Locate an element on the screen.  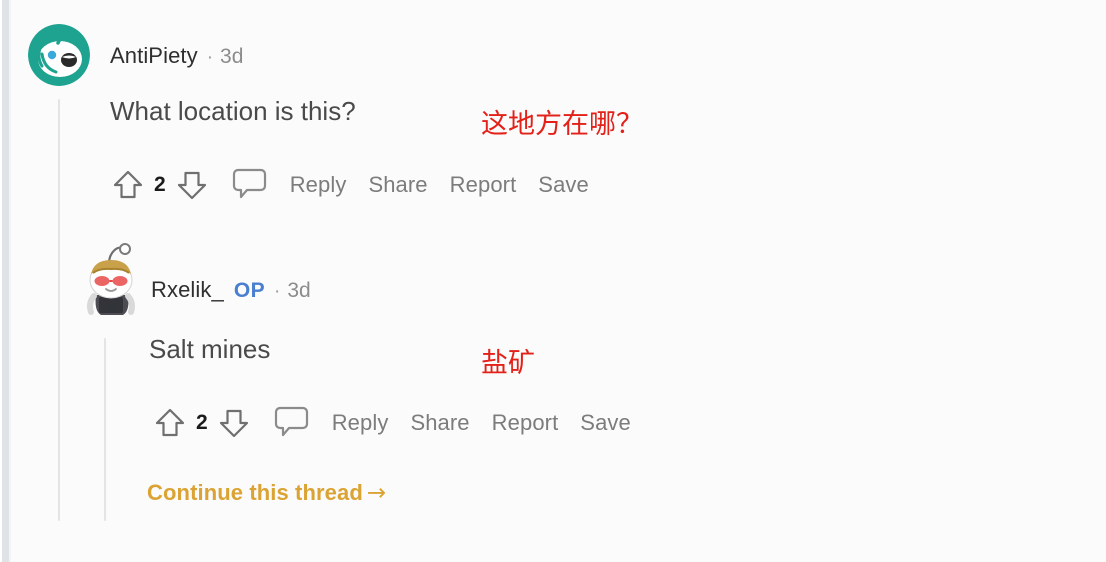
comment-header-rxelik: Rxelik_ OP · 3d is located at coordinates (231, 290).